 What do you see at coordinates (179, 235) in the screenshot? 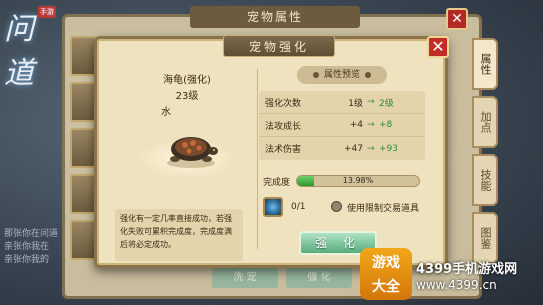
I see `description-text: 强化有一定几率直接成功，若强化失败可累积完成度，完成度满后将必定成功。` at bounding box center [179, 235].